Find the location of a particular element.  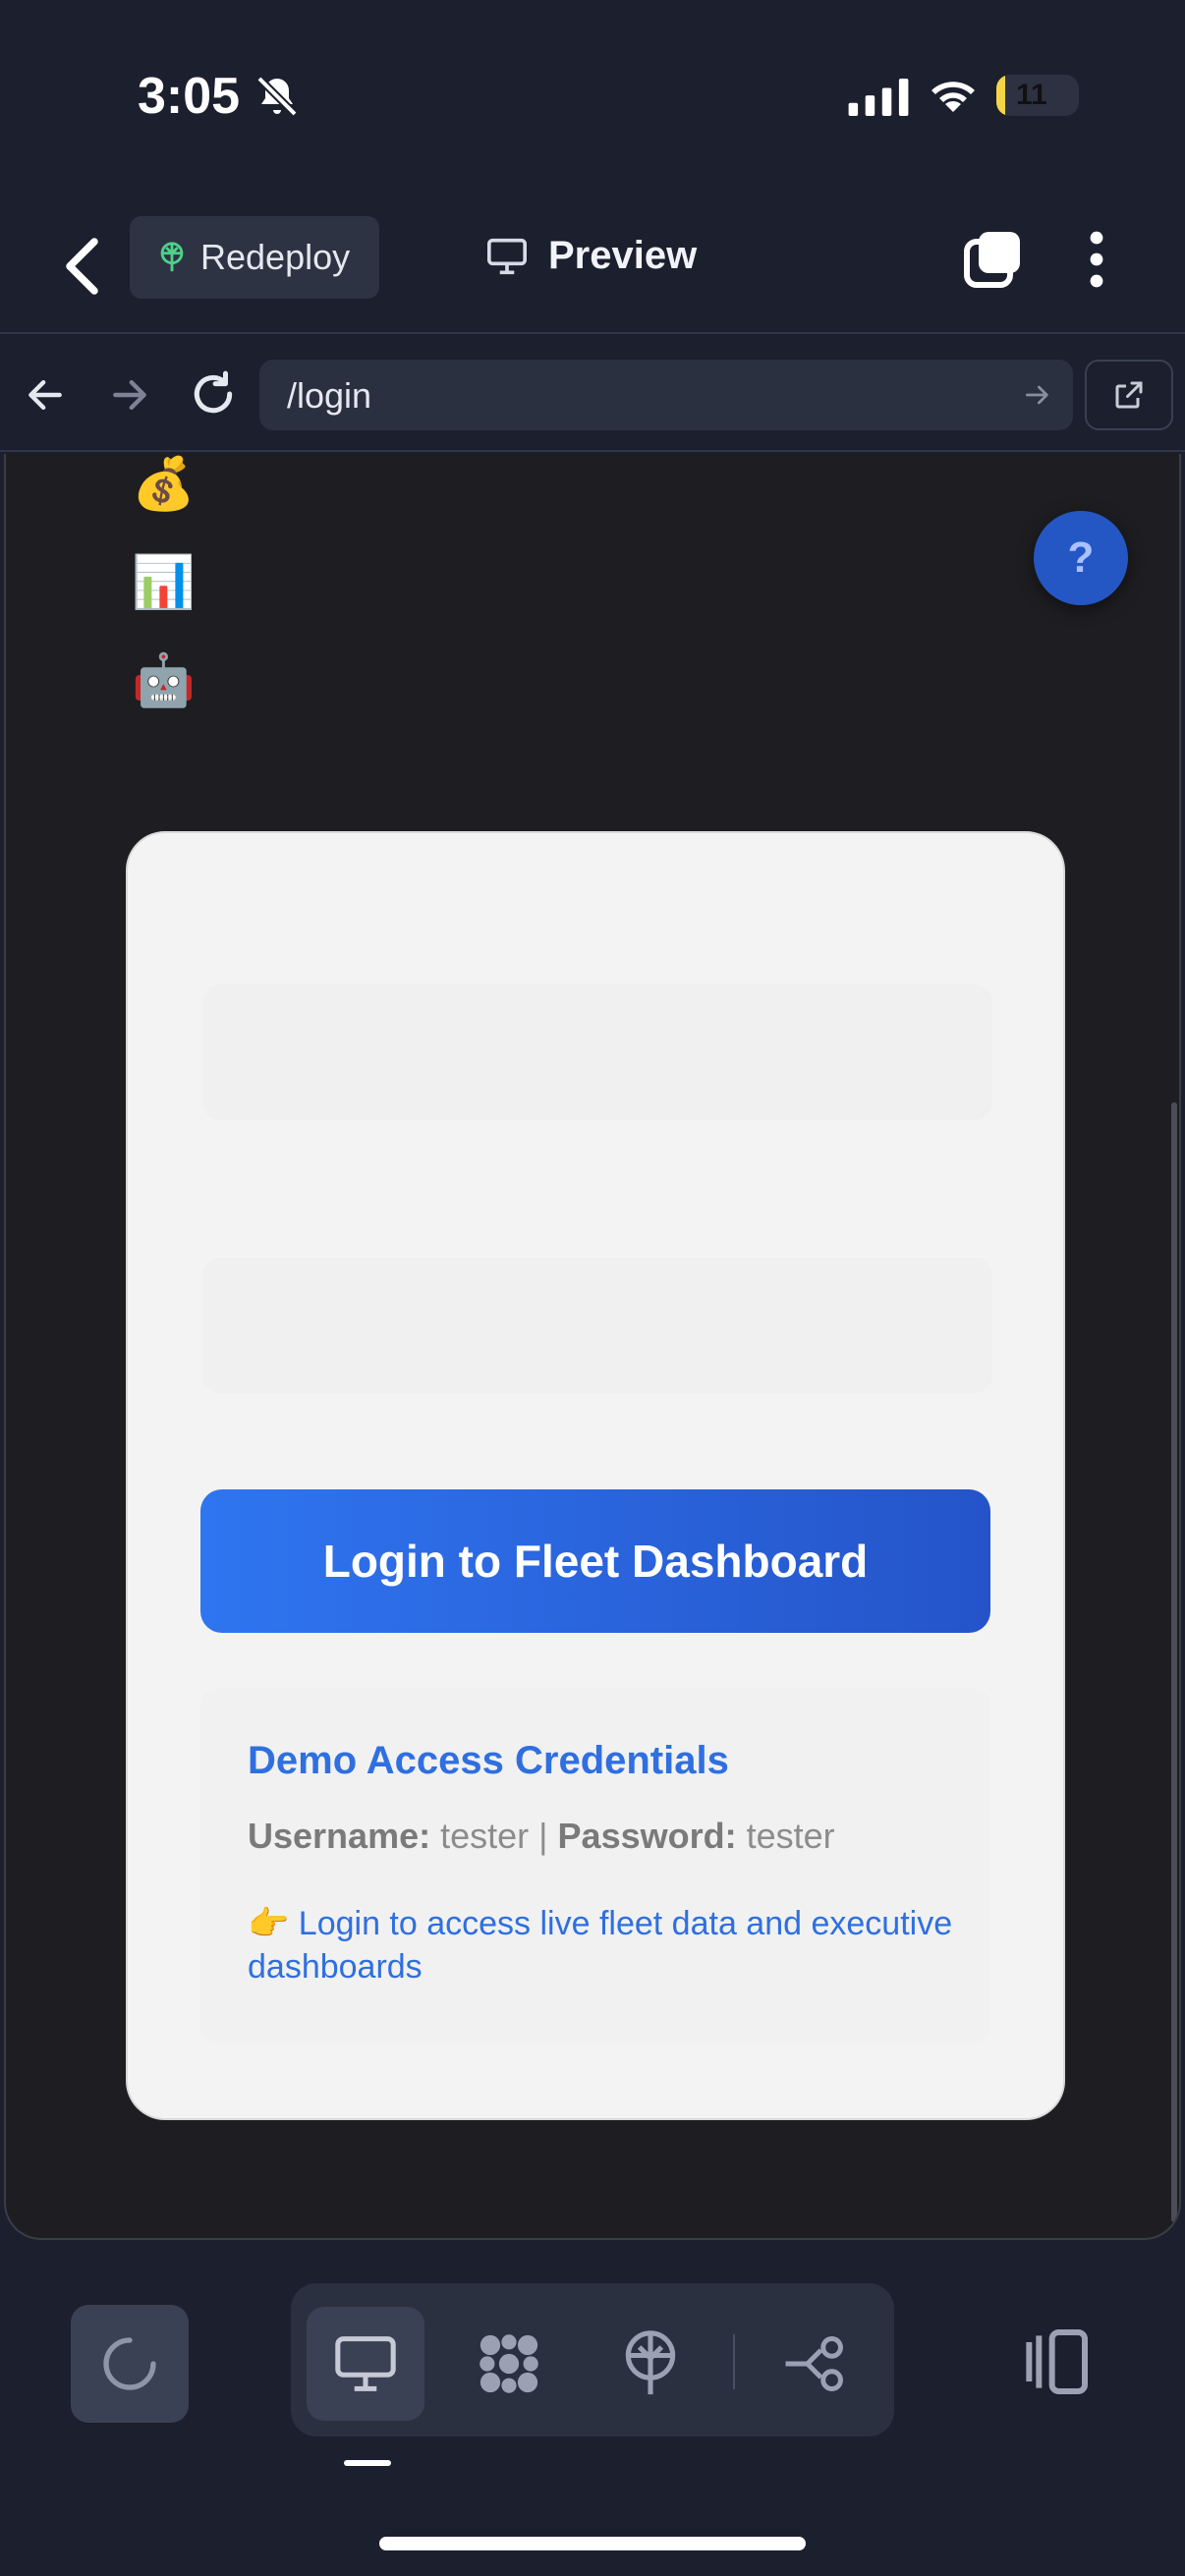

tab-connections is located at coordinates (816, 2364).